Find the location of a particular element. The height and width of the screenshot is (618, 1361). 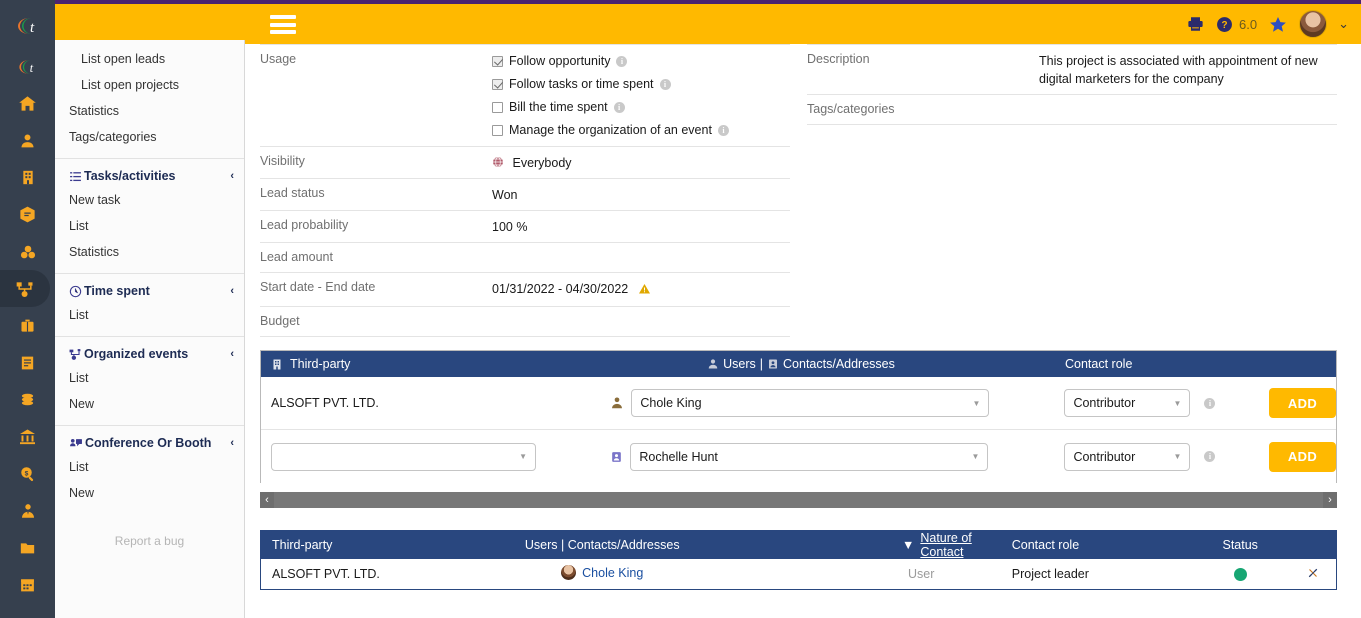

unlink-icon is located at coordinates (1313, 573).